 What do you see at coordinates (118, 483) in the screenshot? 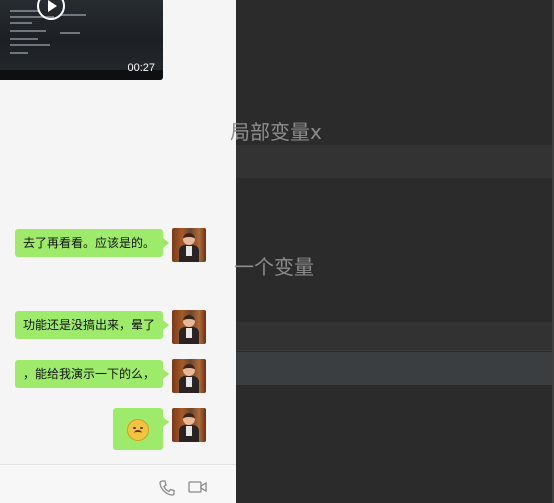
I see `chat-footer-toolbar` at bounding box center [118, 483].